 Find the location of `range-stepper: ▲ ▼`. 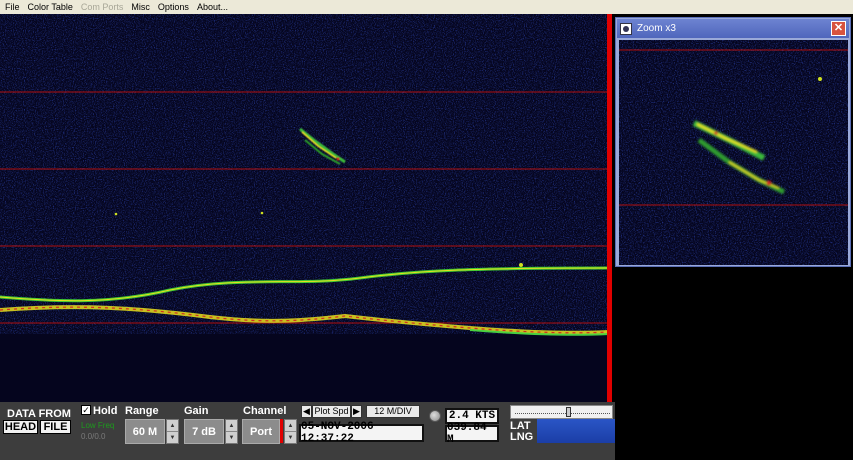

range-stepper: ▲ ▼ is located at coordinates (172, 431).